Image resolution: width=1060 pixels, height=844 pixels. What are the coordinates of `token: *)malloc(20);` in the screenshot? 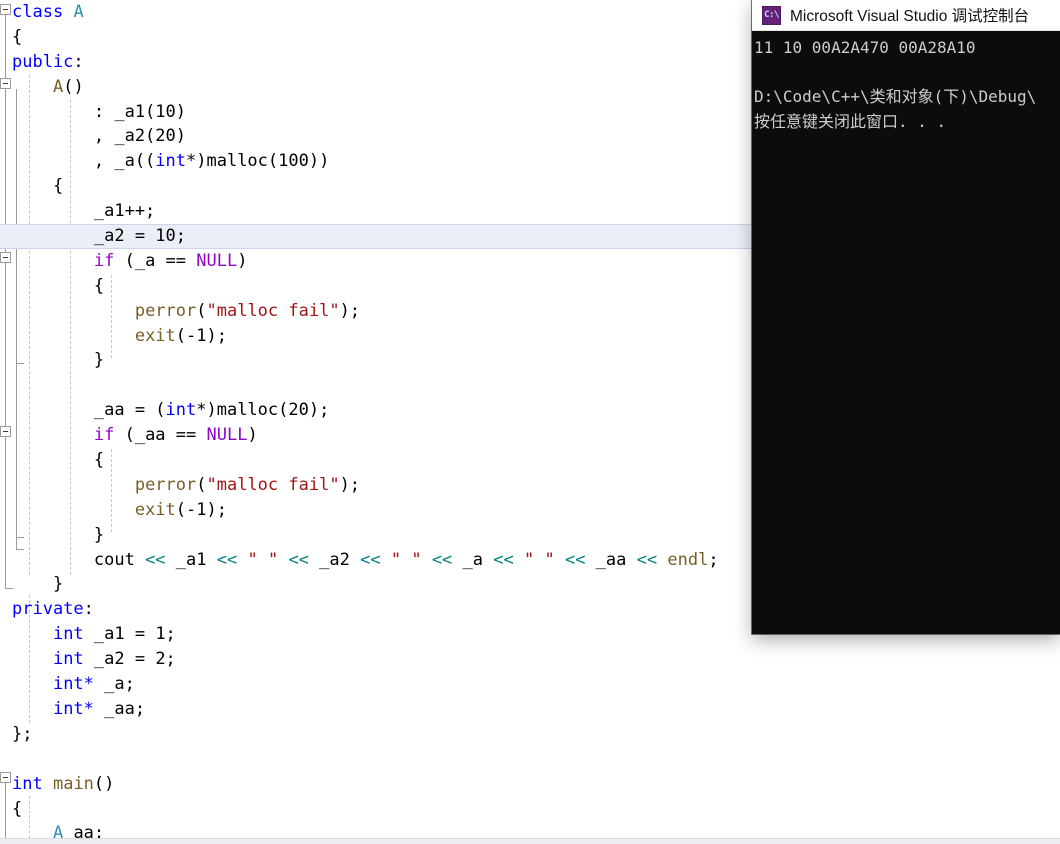 It's located at (263, 410).